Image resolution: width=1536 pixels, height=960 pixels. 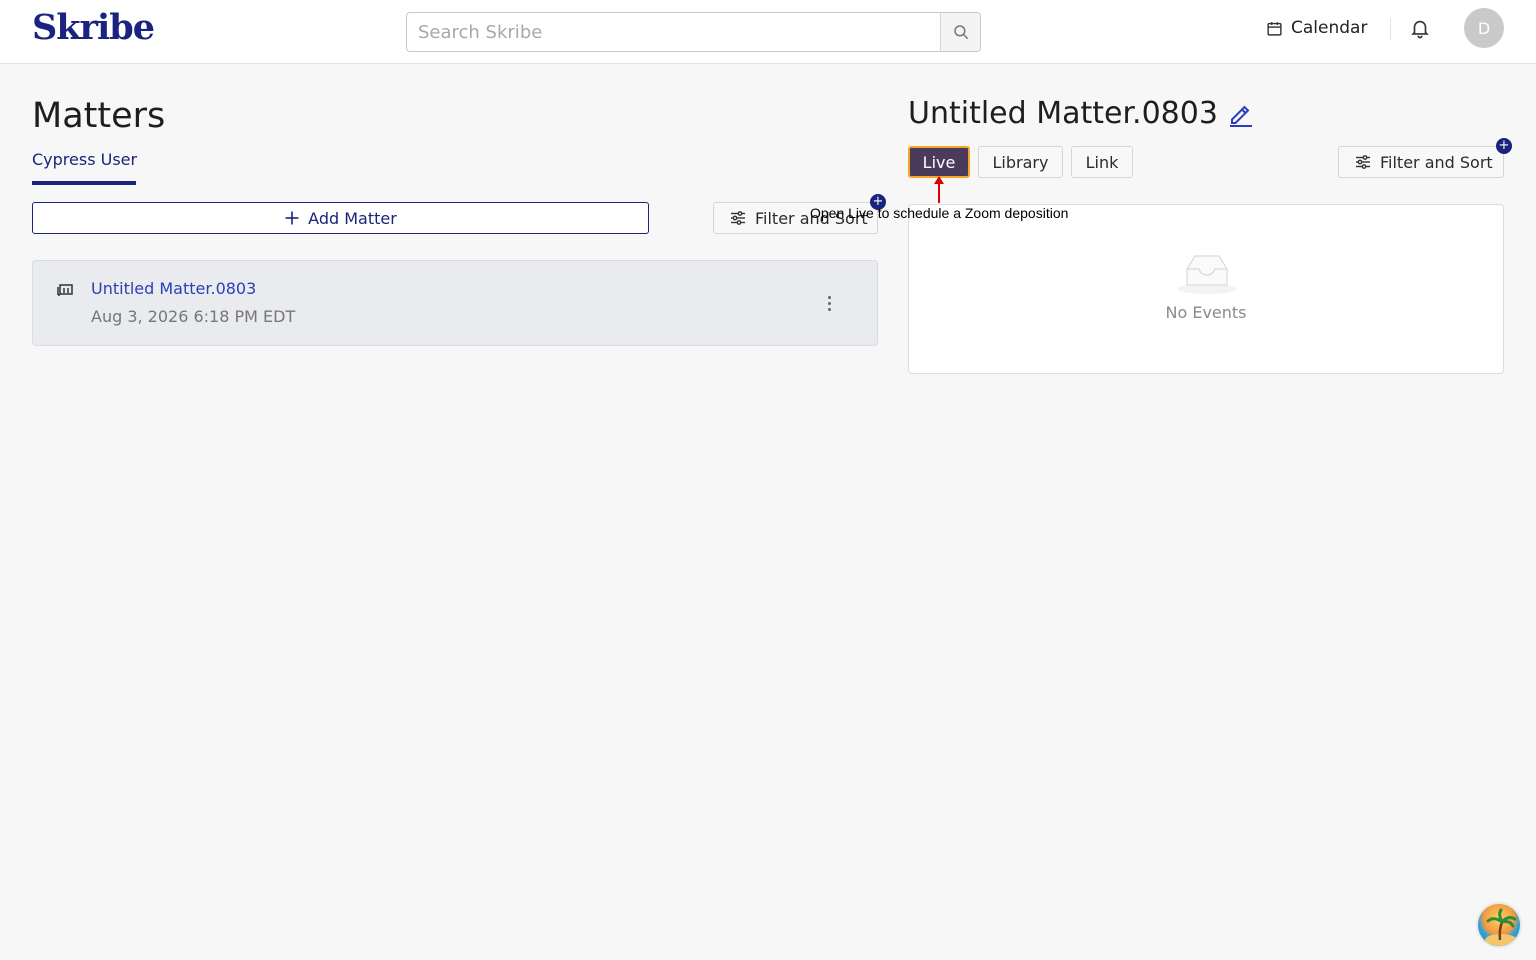 I want to click on filter-sort-label: Filter and Sort, so click(x=1436, y=162).